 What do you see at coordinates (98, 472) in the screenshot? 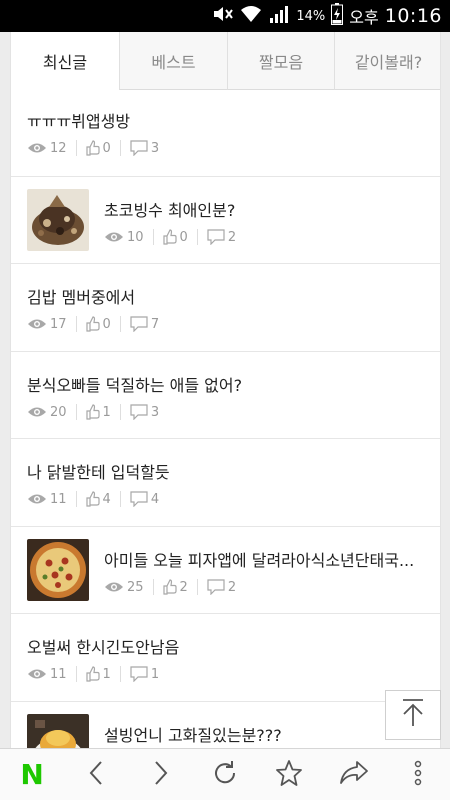
I see `post-title: 나 닭발한테 입덕할듯` at bounding box center [98, 472].